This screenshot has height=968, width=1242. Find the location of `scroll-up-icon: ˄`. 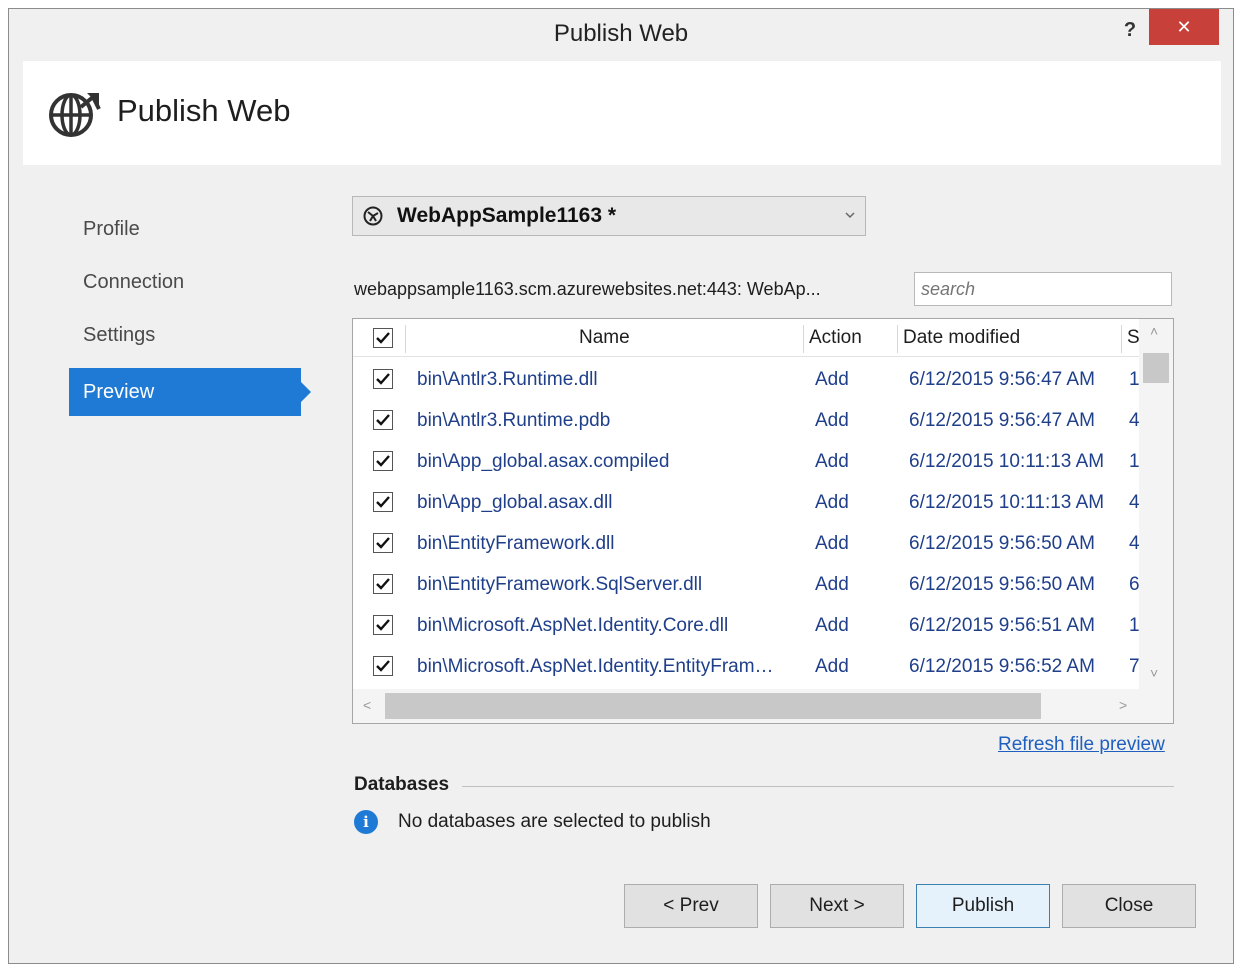

scroll-up-icon: ˄ is located at coordinates (1154, 331).